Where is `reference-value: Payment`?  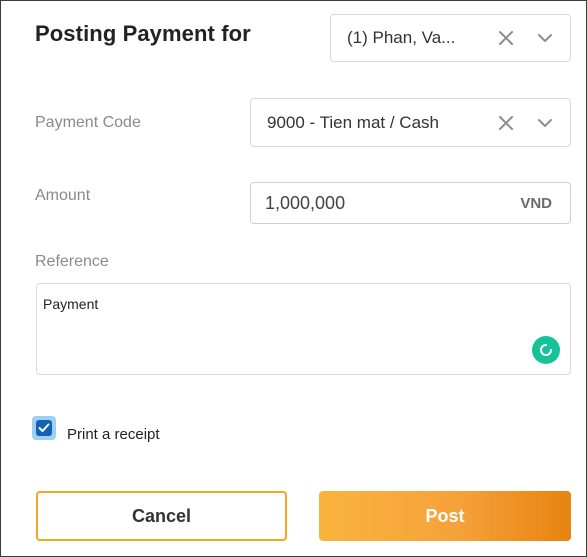 reference-value: Payment is located at coordinates (71, 304).